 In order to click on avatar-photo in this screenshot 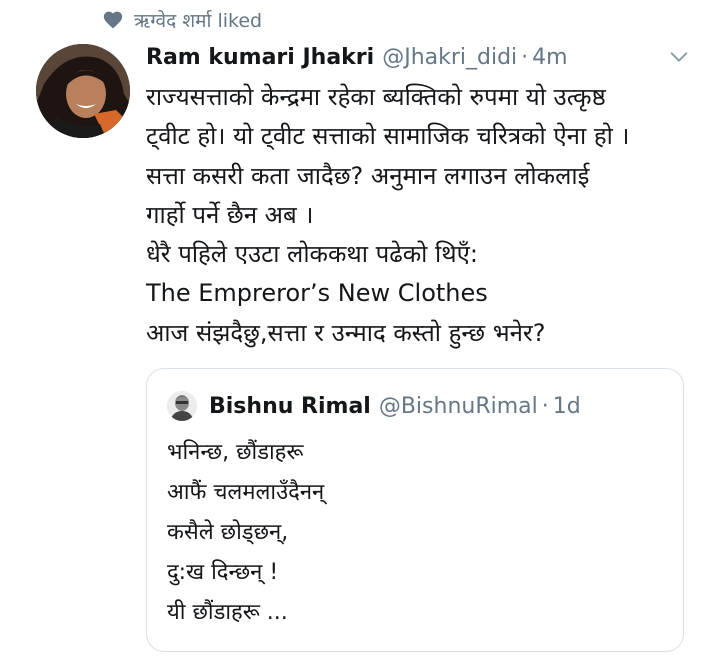, I will do `click(83, 91)`.